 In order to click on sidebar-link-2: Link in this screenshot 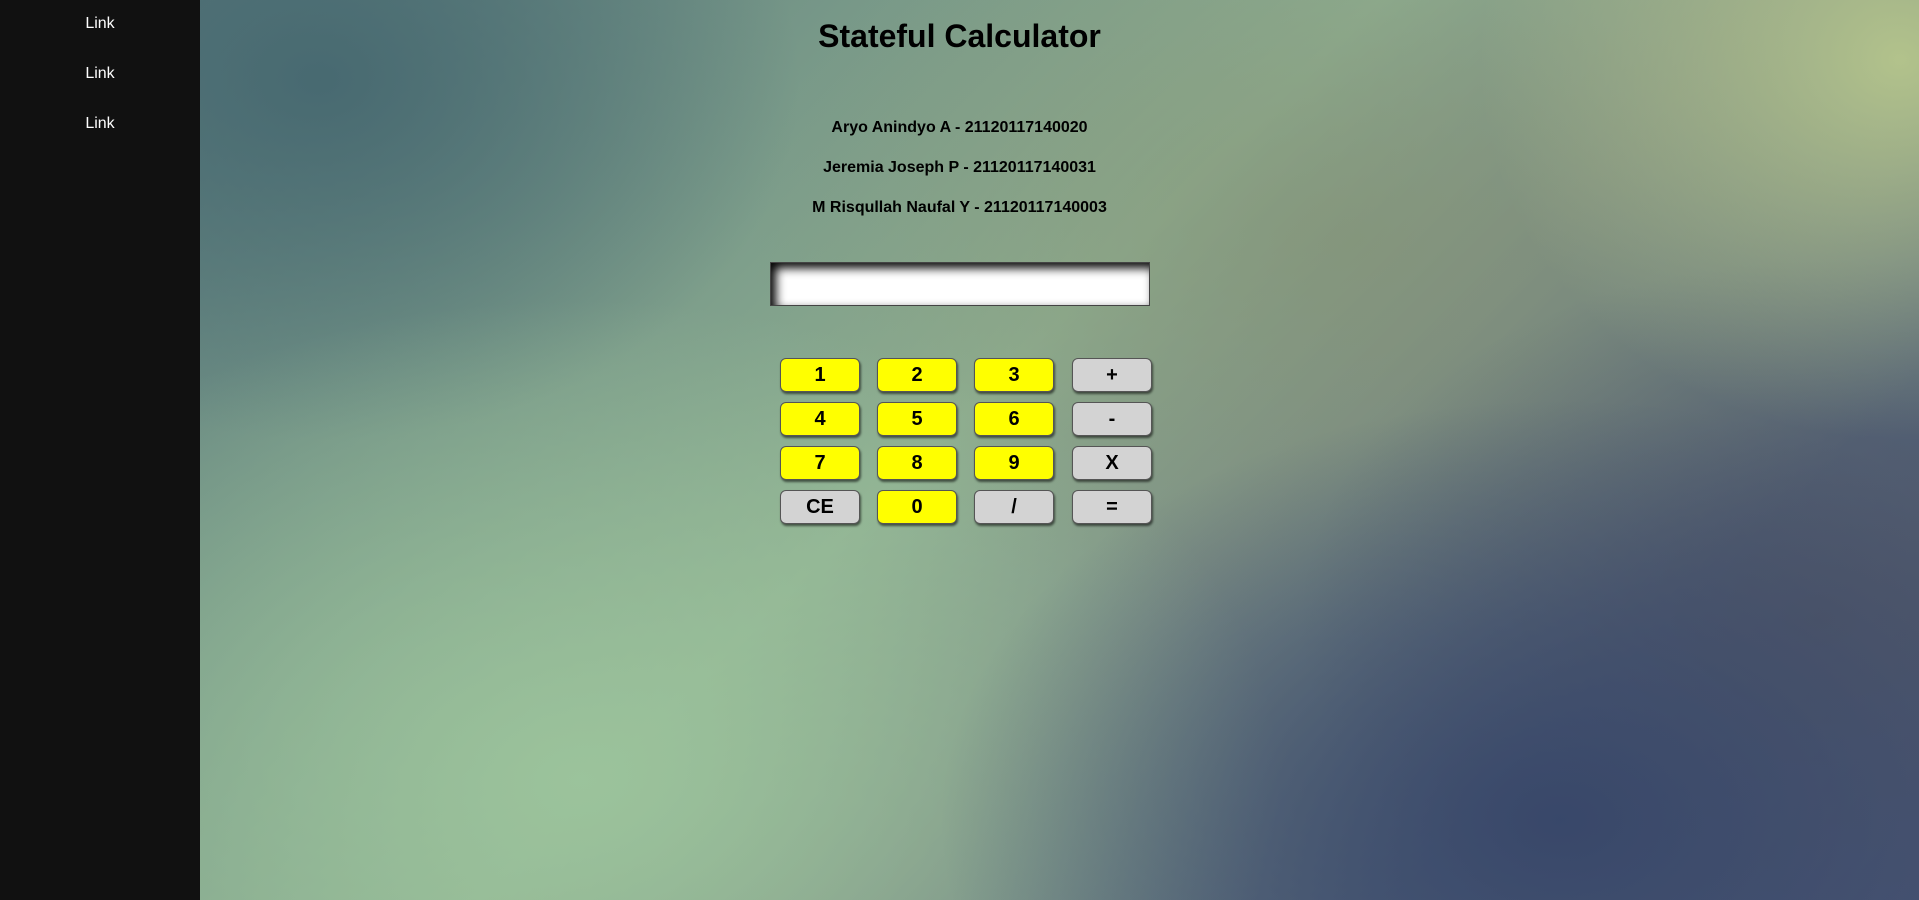, I will do `click(100, 75)`.